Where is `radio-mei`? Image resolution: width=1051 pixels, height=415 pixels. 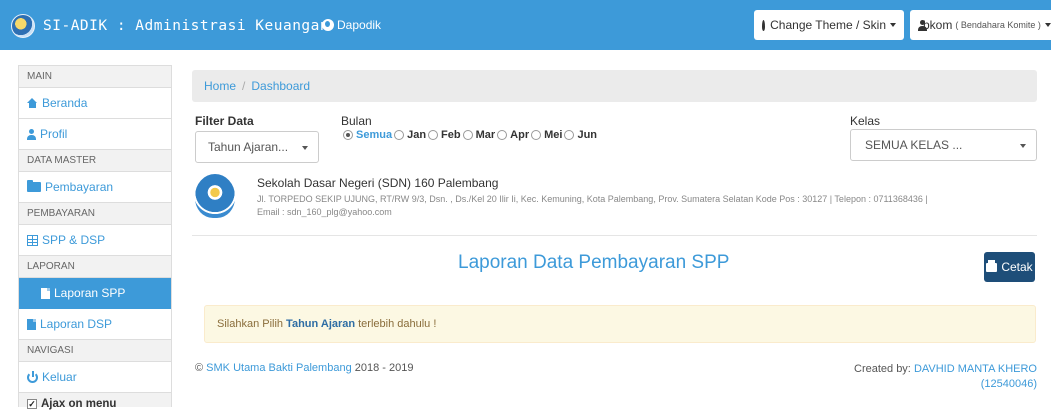
radio-mei is located at coordinates (536, 135).